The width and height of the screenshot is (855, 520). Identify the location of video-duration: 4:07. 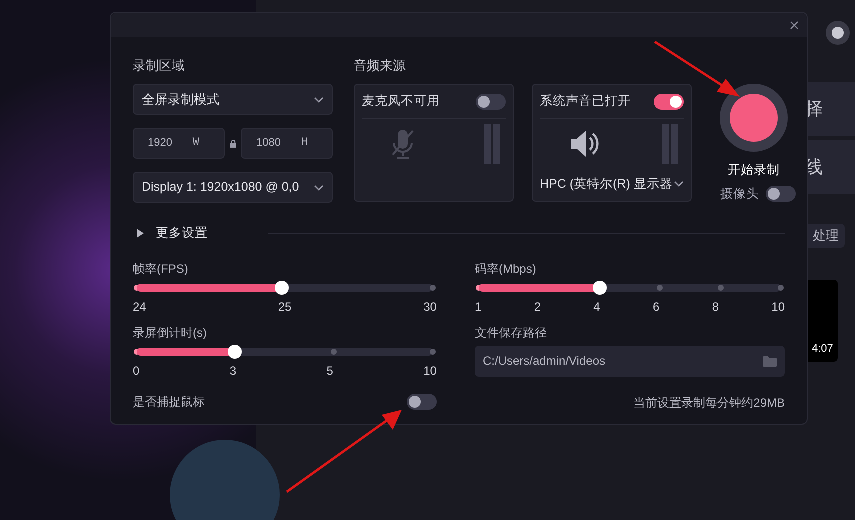
(823, 349).